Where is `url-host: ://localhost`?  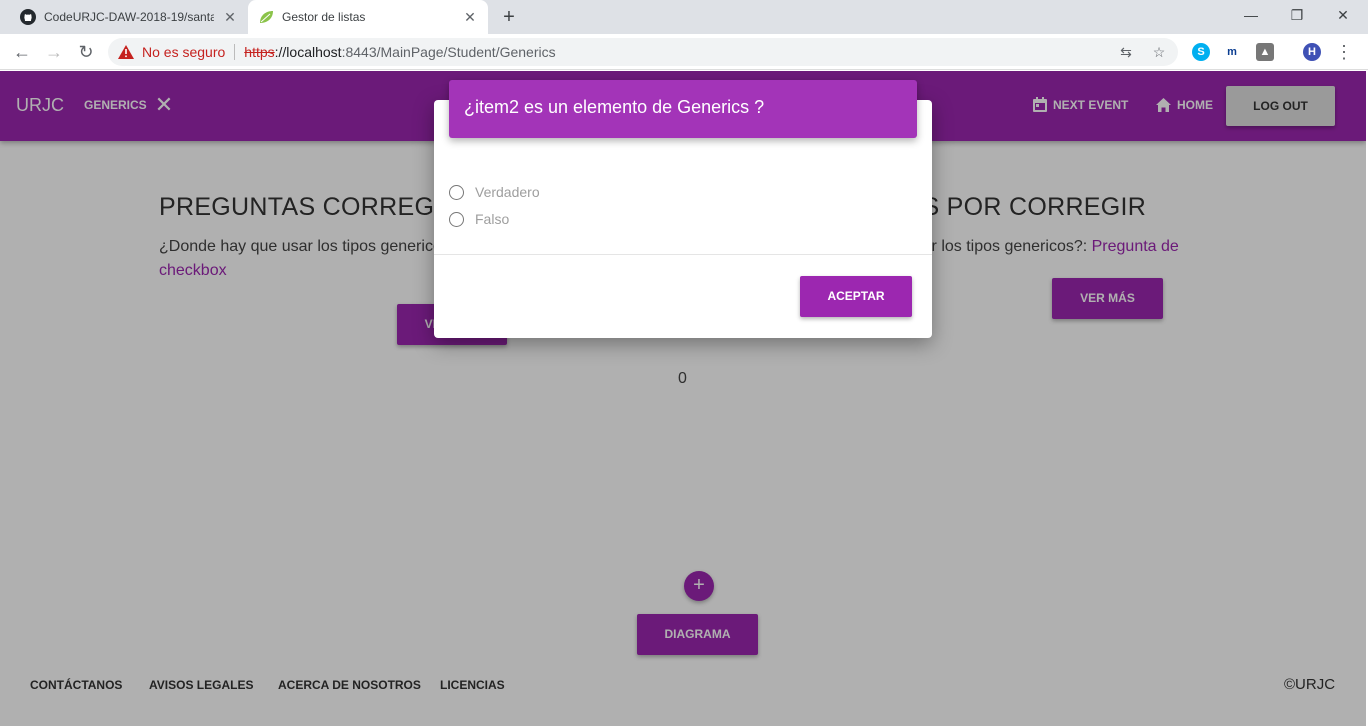
url-host: ://localhost is located at coordinates (308, 52).